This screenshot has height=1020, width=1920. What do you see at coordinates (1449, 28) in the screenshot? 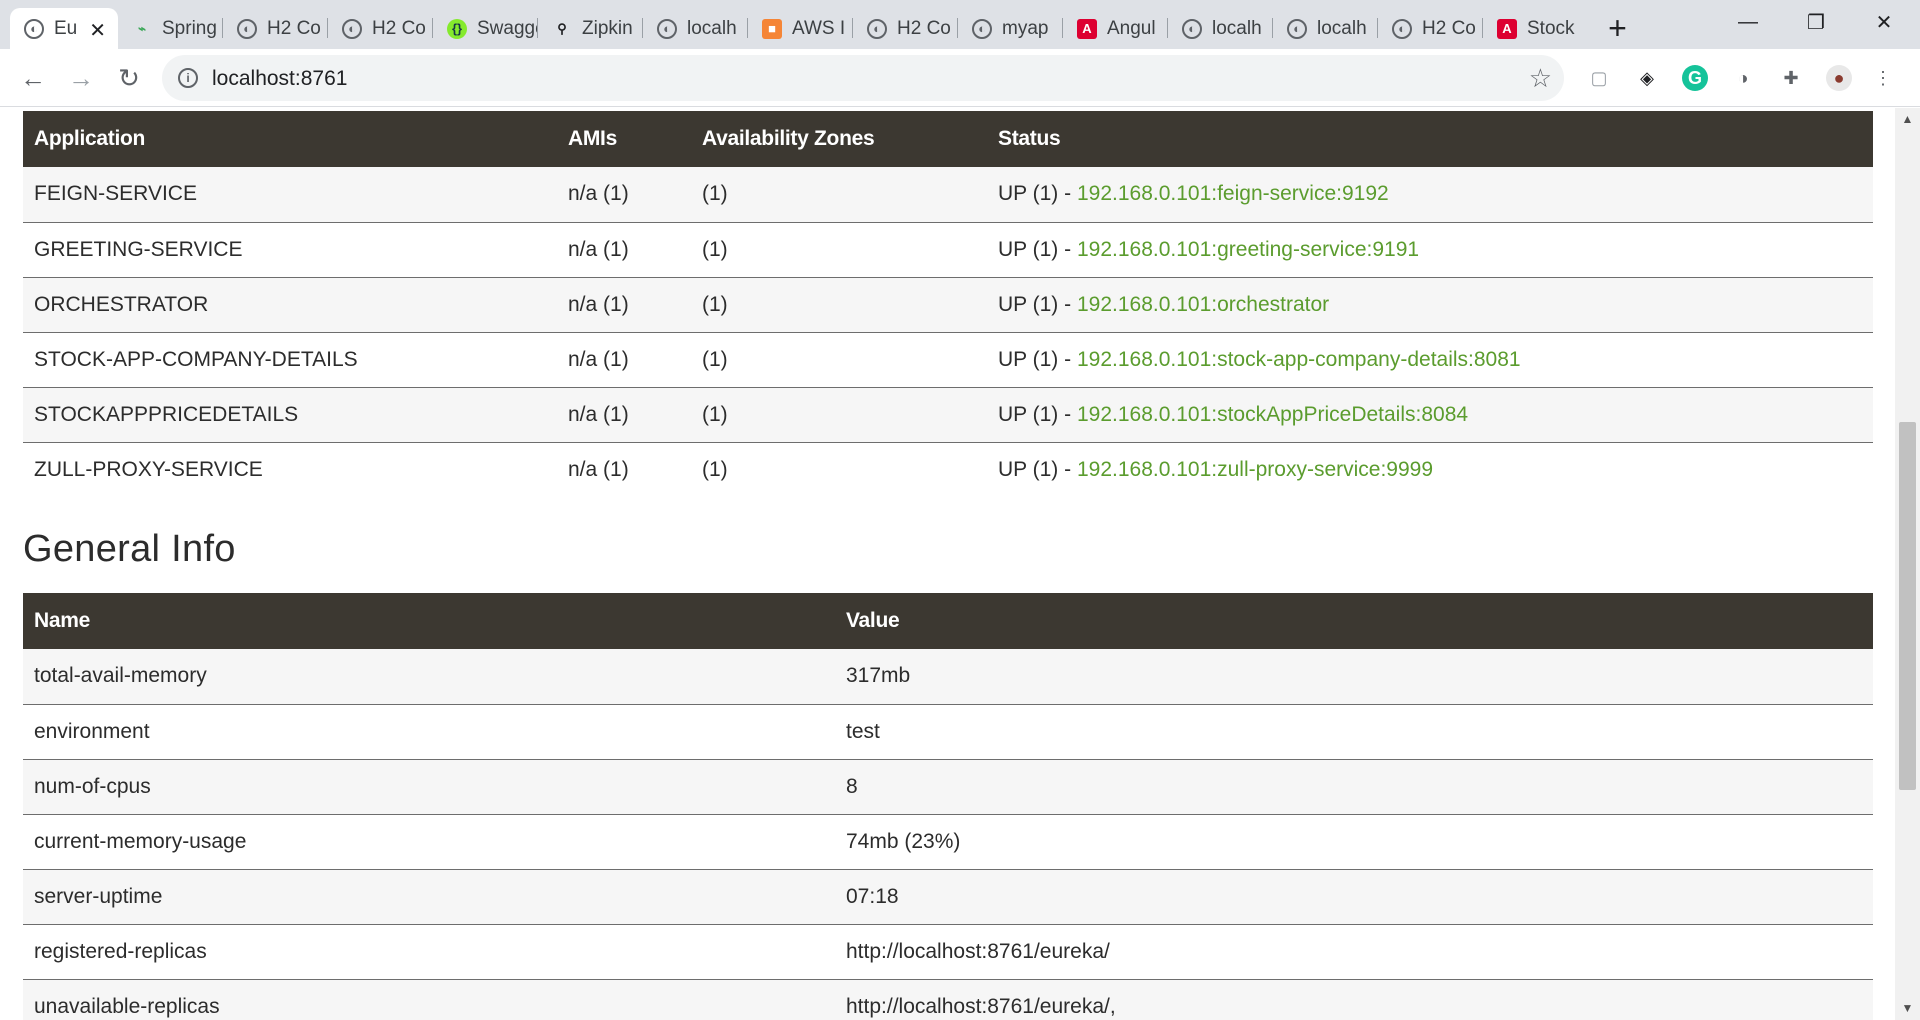
I see `tab-label: H2 Co` at bounding box center [1449, 28].